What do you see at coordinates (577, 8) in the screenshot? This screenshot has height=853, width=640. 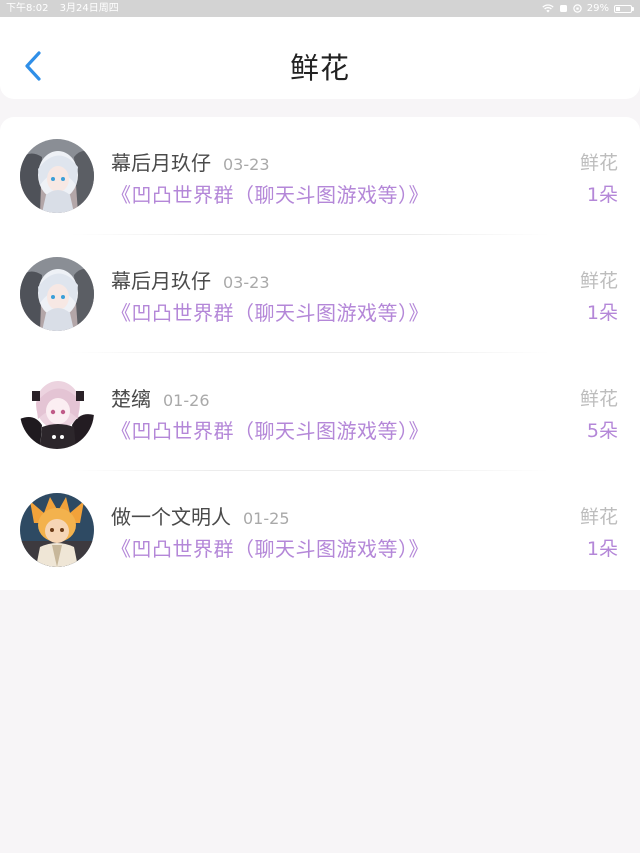 I see `orientation-lock-icon` at bounding box center [577, 8].